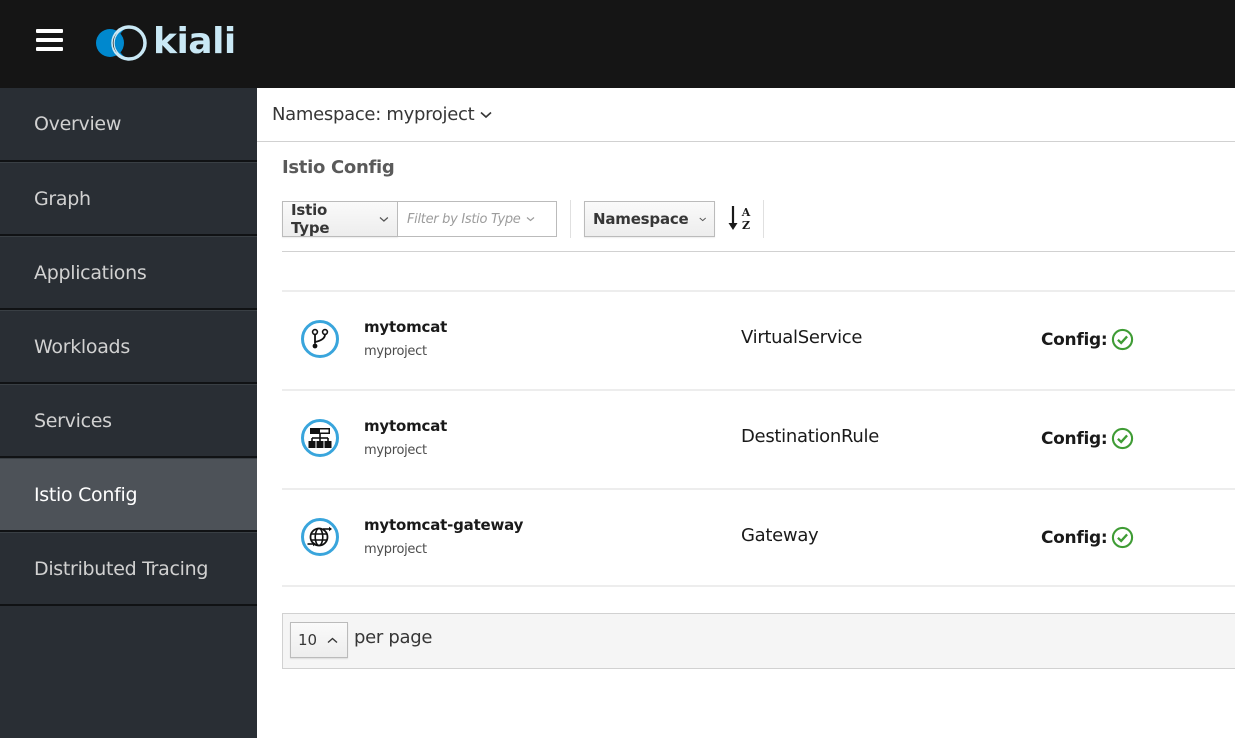  What do you see at coordinates (310, 219) in the screenshot?
I see `istio-type-filter-label: Istio Type` at bounding box center [310, 219].